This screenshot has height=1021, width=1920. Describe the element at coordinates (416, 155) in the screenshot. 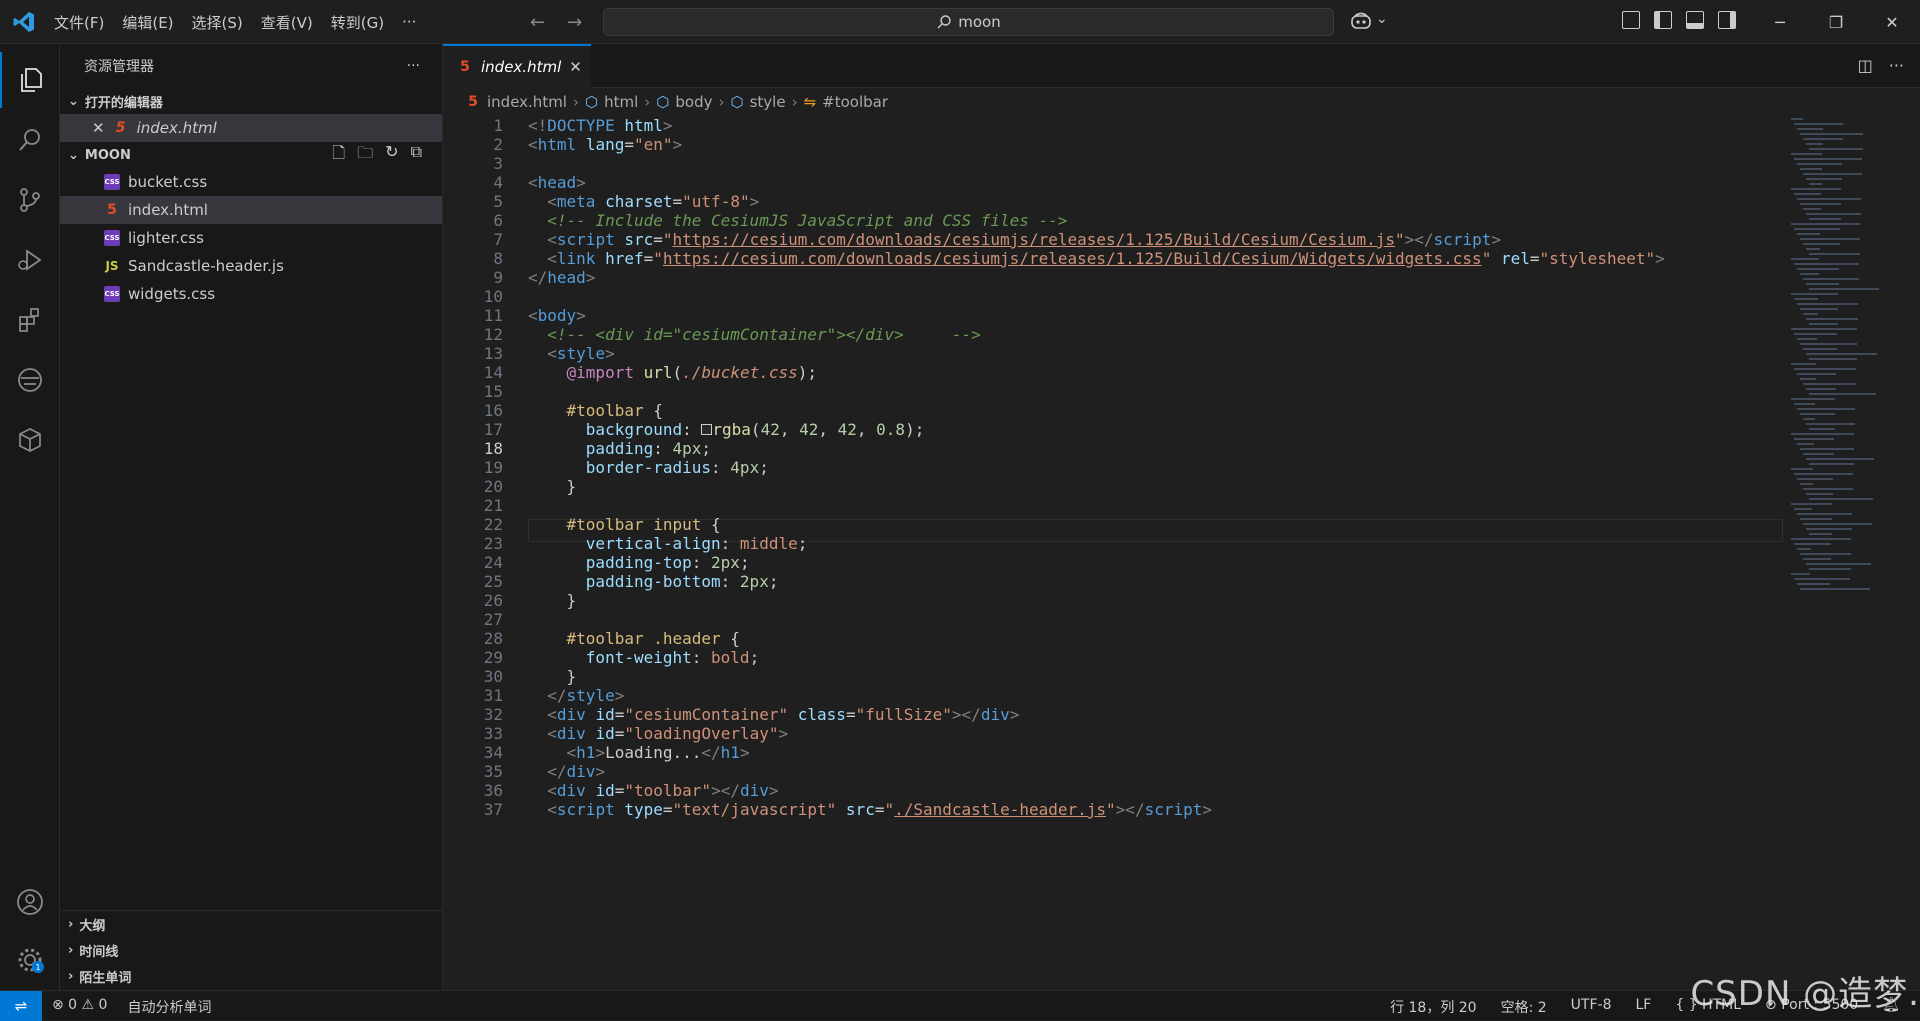

I see `collapse-all-icon: ⧉` at that location.